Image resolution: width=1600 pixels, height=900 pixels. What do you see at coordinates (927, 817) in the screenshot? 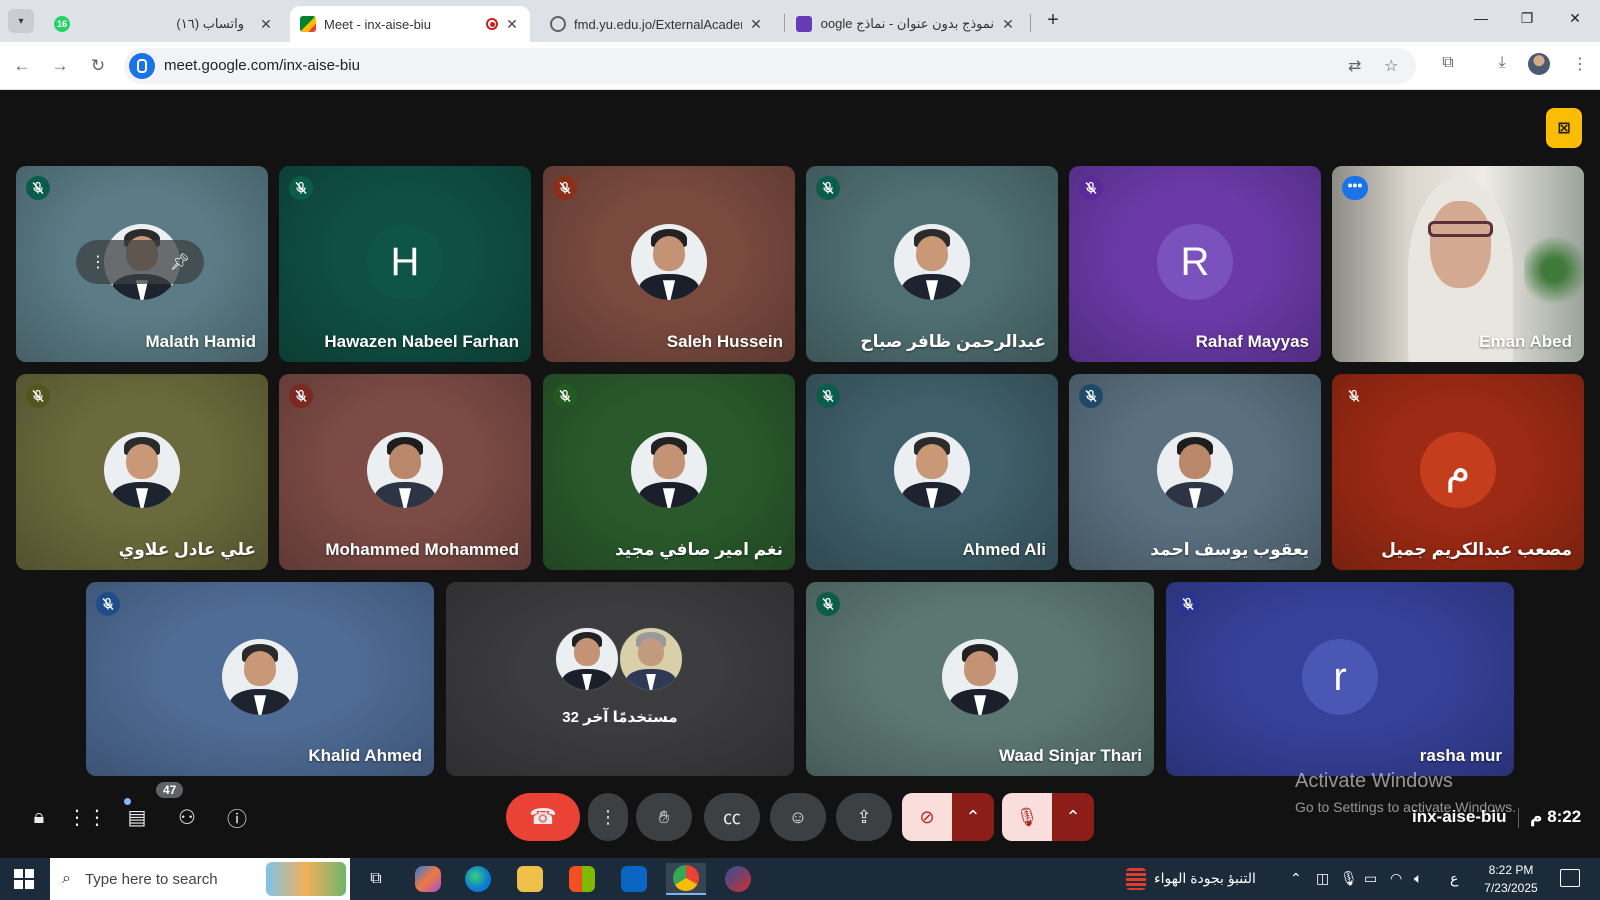
I see `camera-toggle-button: ⊘` at bounding box center [927, 817].